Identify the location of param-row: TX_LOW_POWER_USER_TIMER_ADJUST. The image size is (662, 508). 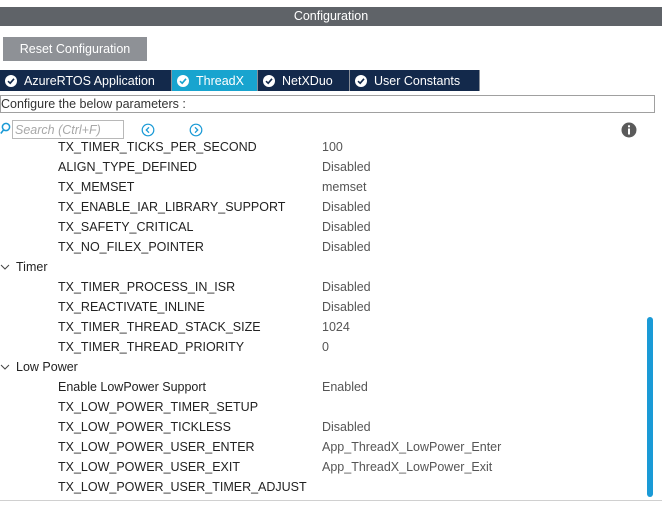
(322, 487).